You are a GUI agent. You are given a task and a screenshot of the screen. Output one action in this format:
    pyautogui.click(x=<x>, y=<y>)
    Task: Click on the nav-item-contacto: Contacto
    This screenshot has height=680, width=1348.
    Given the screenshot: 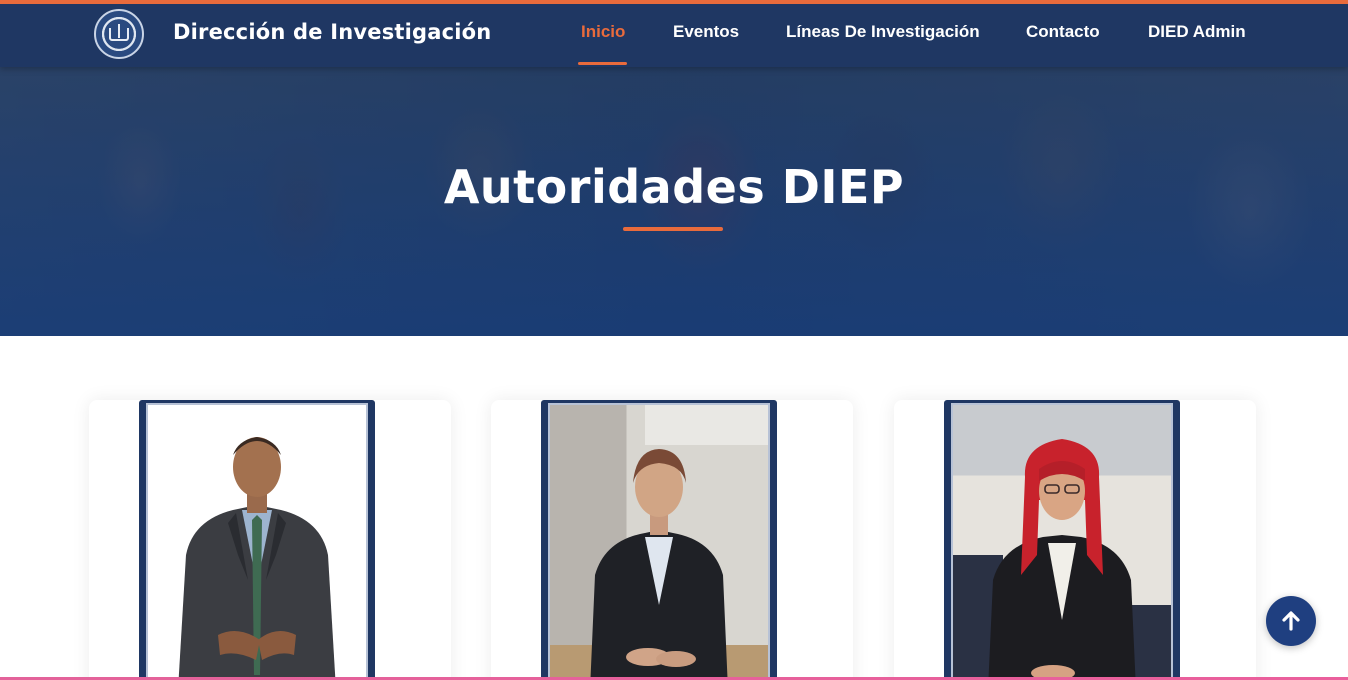 What is the action you would take?
    pyautogui.click(x=1063, y=32)
    